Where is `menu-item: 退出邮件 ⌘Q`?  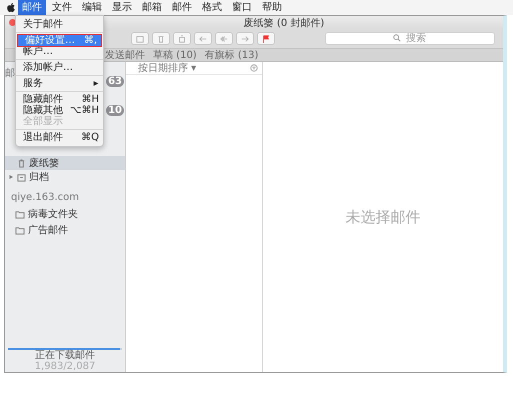
menu-item: 退出邮件 ⌘Q is located at coordinates (59, 137).